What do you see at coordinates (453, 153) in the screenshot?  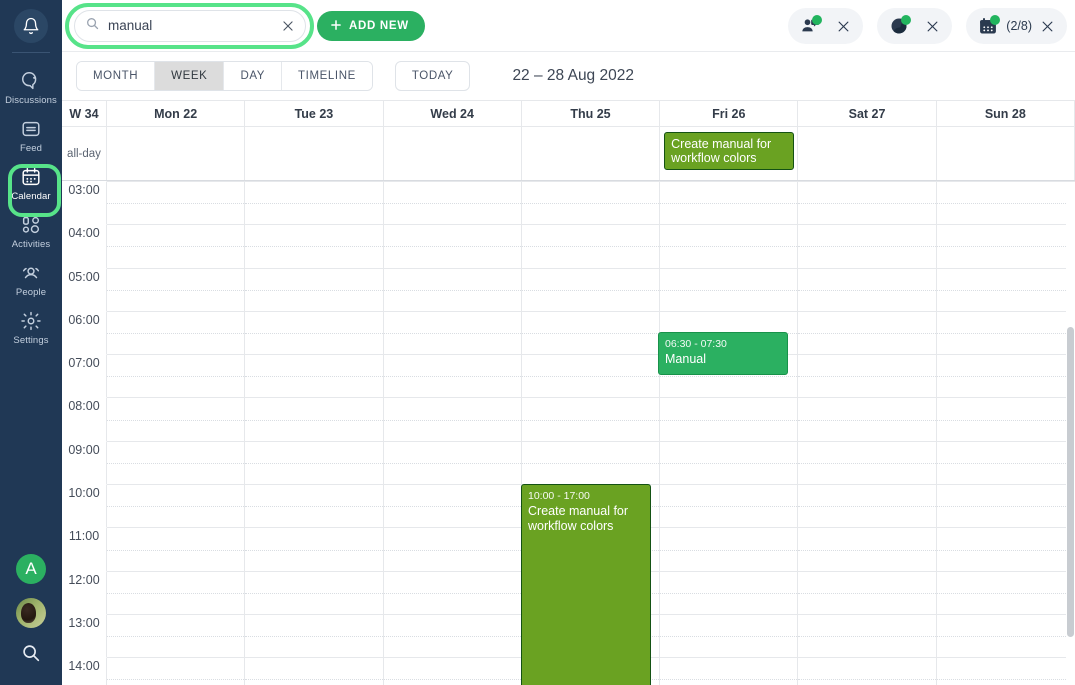 I see `all-day-cell-wed` at bounding box center [453, 153].